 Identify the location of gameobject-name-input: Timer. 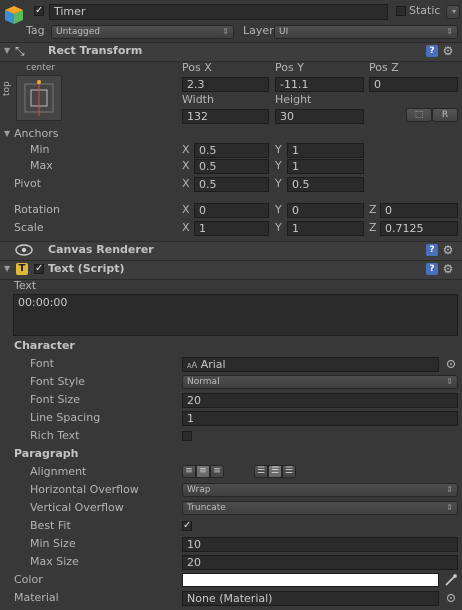
(218, 12).